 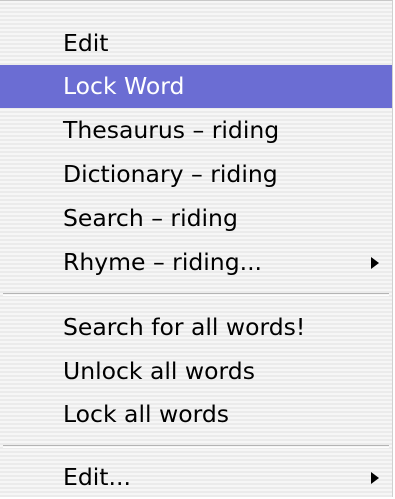 What do you see at coordinates (170, 174) in the screenshot?
I see `menu-item-label: Dictionary – riding` at bounding box center [170, 174].